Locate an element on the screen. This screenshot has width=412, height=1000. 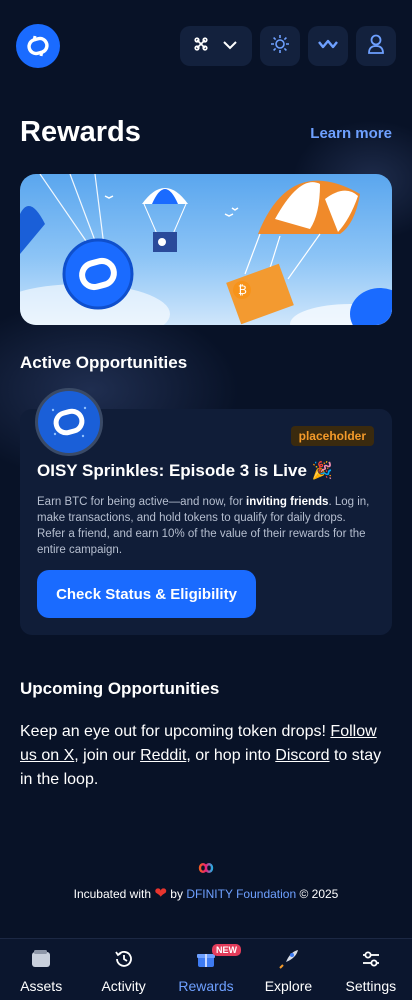
tab-activity: Activity is located at coordinates (123, 969).